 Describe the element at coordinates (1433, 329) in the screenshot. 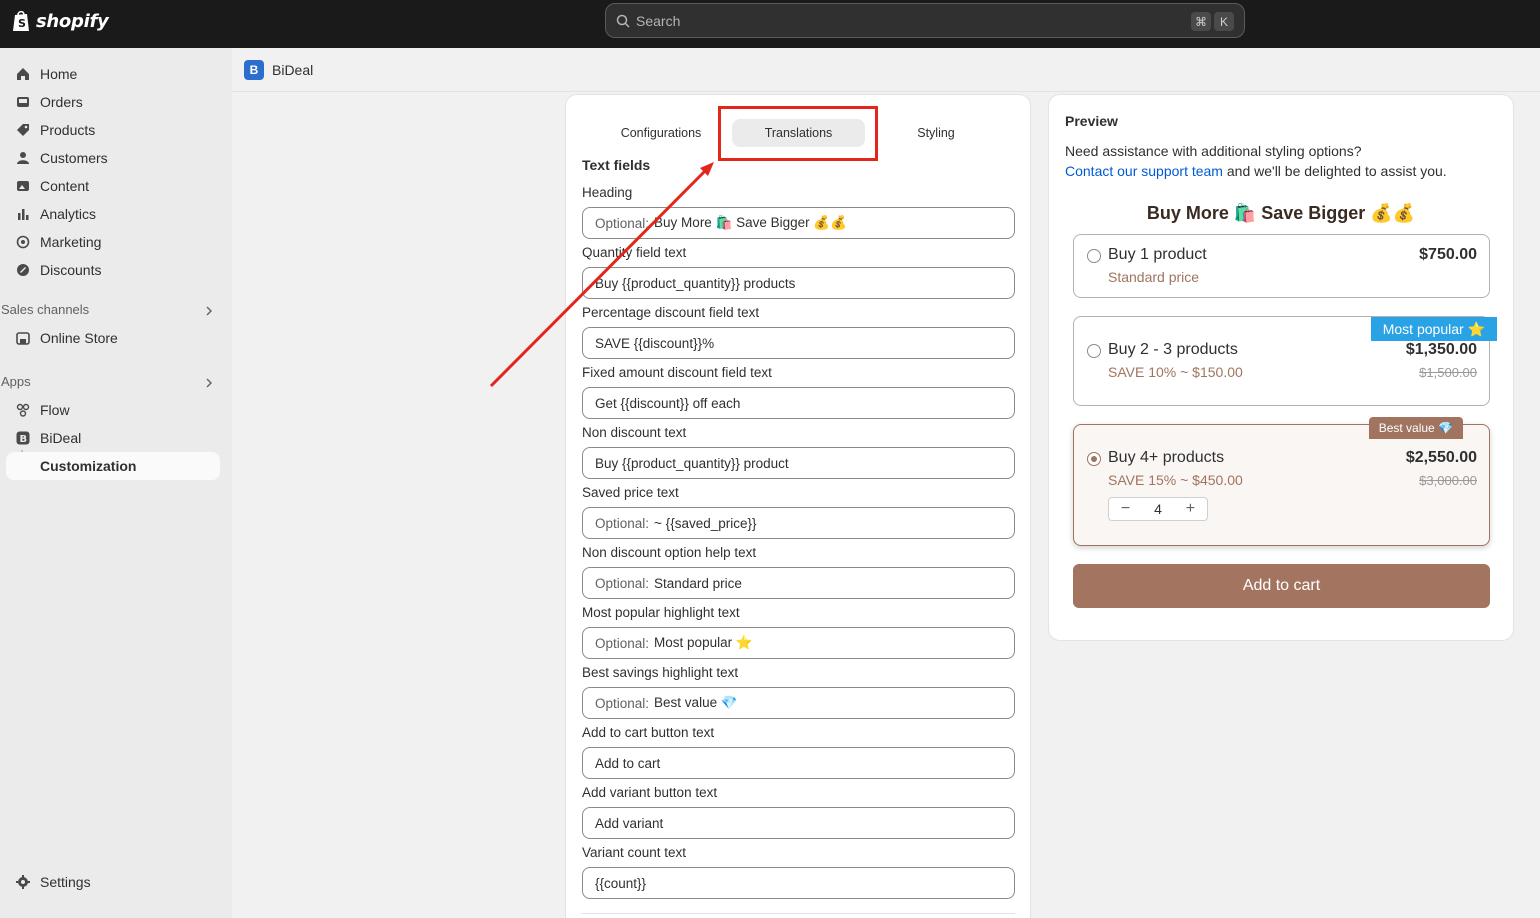

I see `most-popular-badge: Most popular ⭐` at that location.